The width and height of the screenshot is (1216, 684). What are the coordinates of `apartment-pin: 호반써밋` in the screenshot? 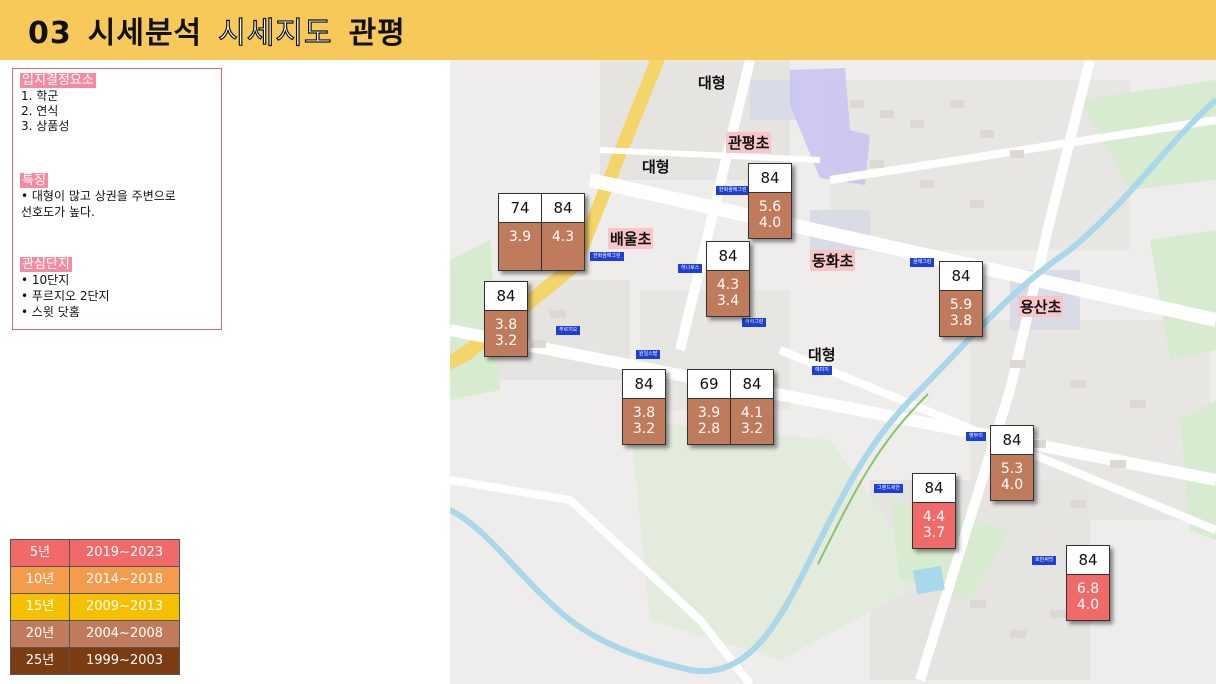 It's located at (1044, 560).